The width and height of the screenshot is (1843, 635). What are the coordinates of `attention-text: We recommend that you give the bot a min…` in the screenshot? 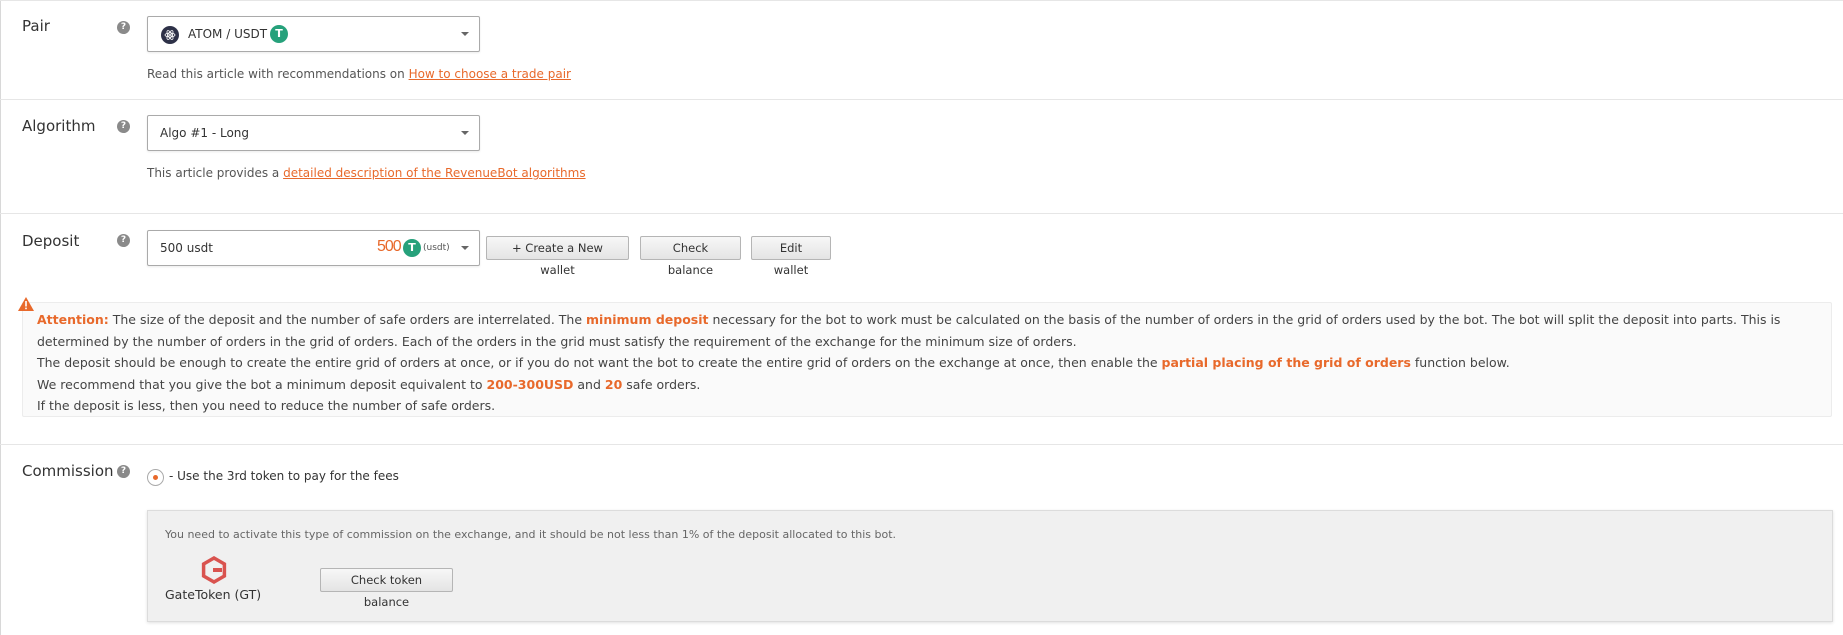 It's located at (262, 384).